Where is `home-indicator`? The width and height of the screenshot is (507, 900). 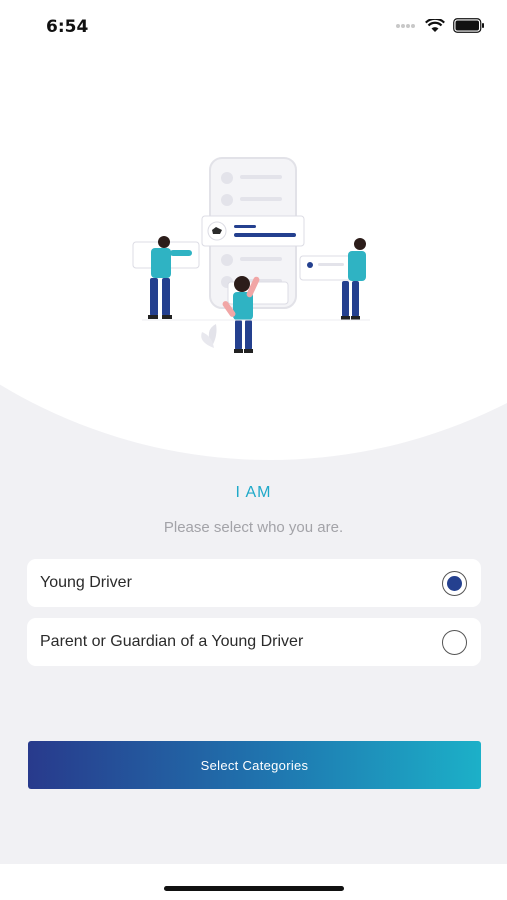 home-indicator is located at coordinates (254, 888).